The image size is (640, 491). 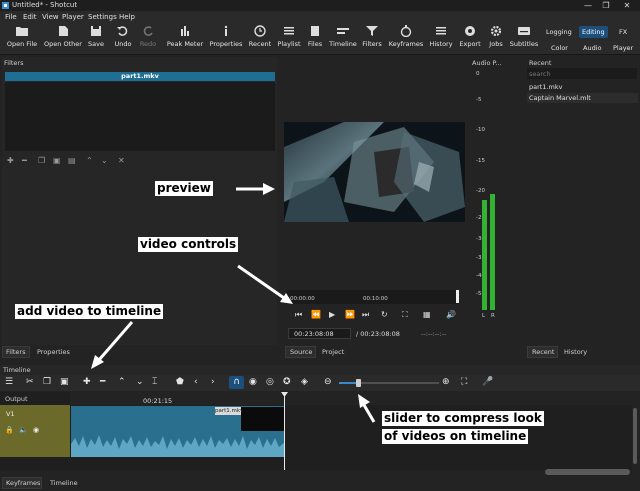 I want to click on timeline-playhead, so click(x=284, y=431).